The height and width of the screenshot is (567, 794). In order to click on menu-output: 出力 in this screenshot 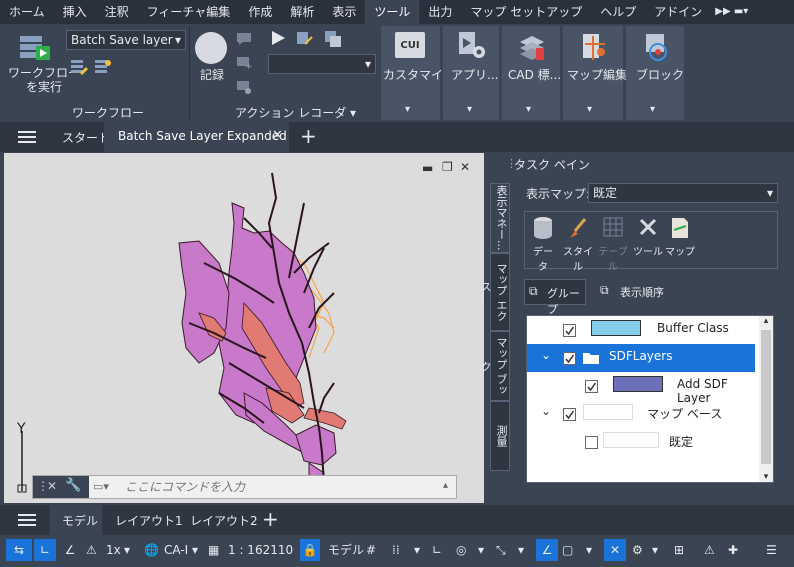, I will do `click(440, 12)`.